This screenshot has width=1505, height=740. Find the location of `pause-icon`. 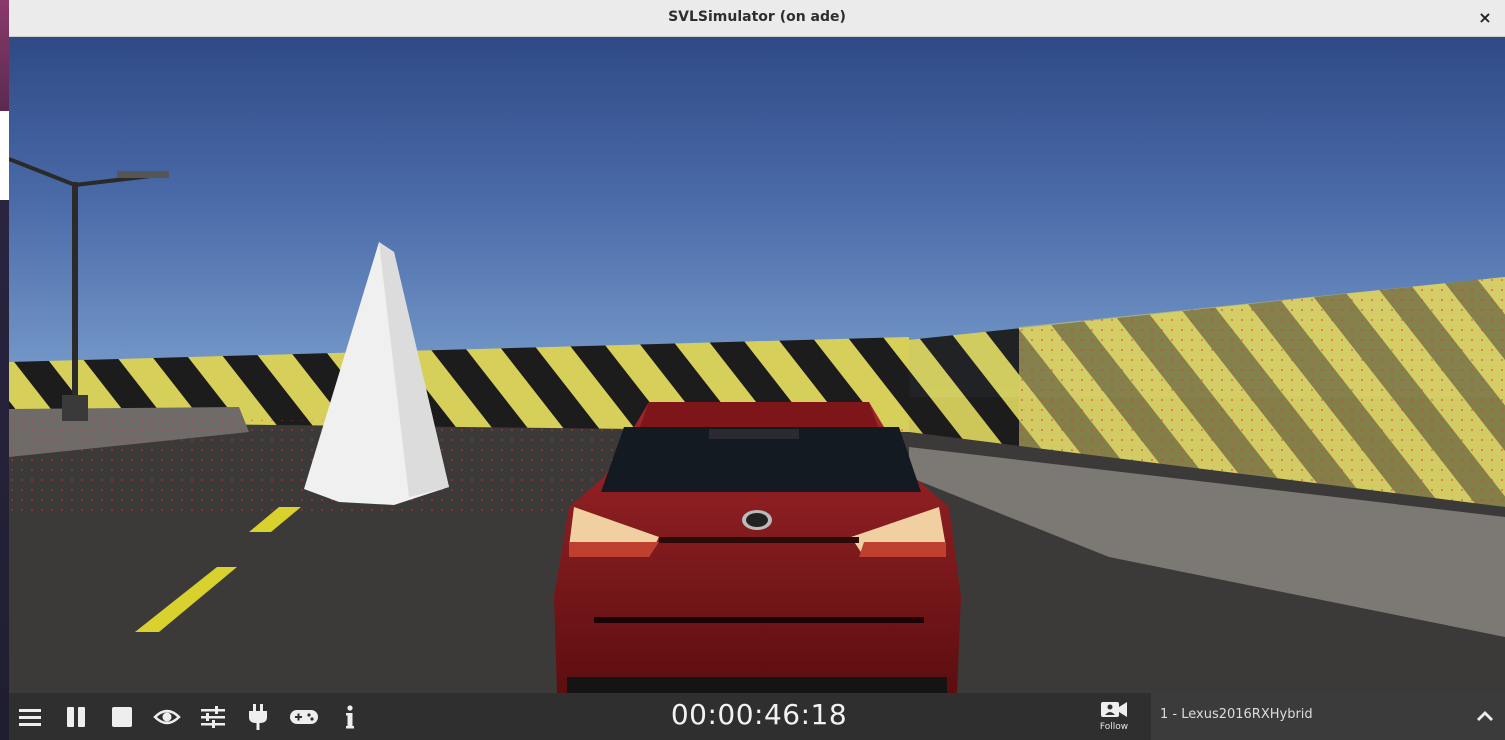

pause-icon is located at coordinates (76, 717).